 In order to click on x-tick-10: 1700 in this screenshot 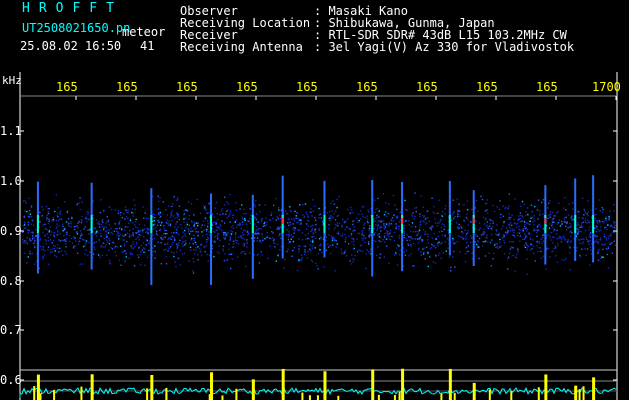, I will do `click(606, 87)`.